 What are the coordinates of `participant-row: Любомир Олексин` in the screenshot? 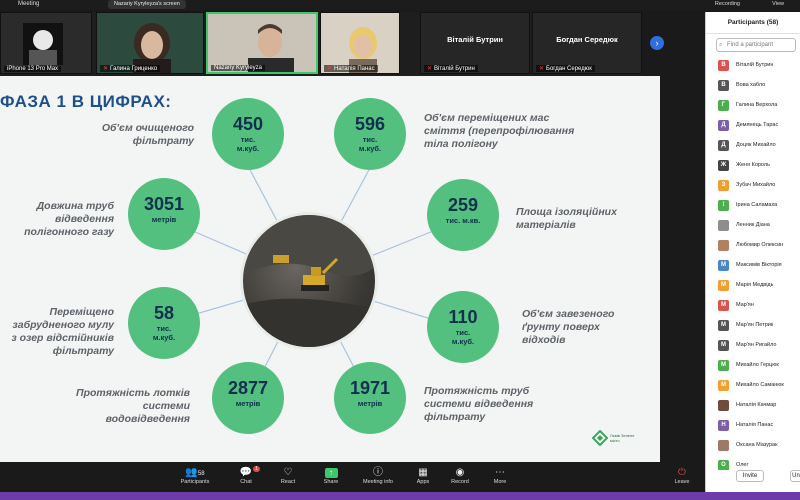 It's located at (753, 246).